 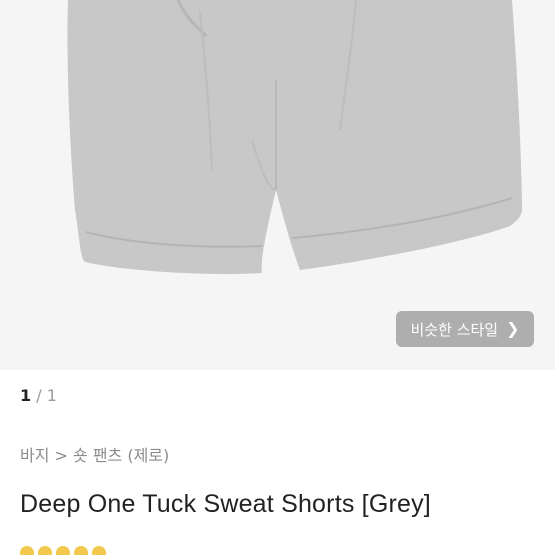 What do you see at coordinates (51, 395) in the screenshot?
I see `image-counter-total: 1` at bounding box center [51, 395].